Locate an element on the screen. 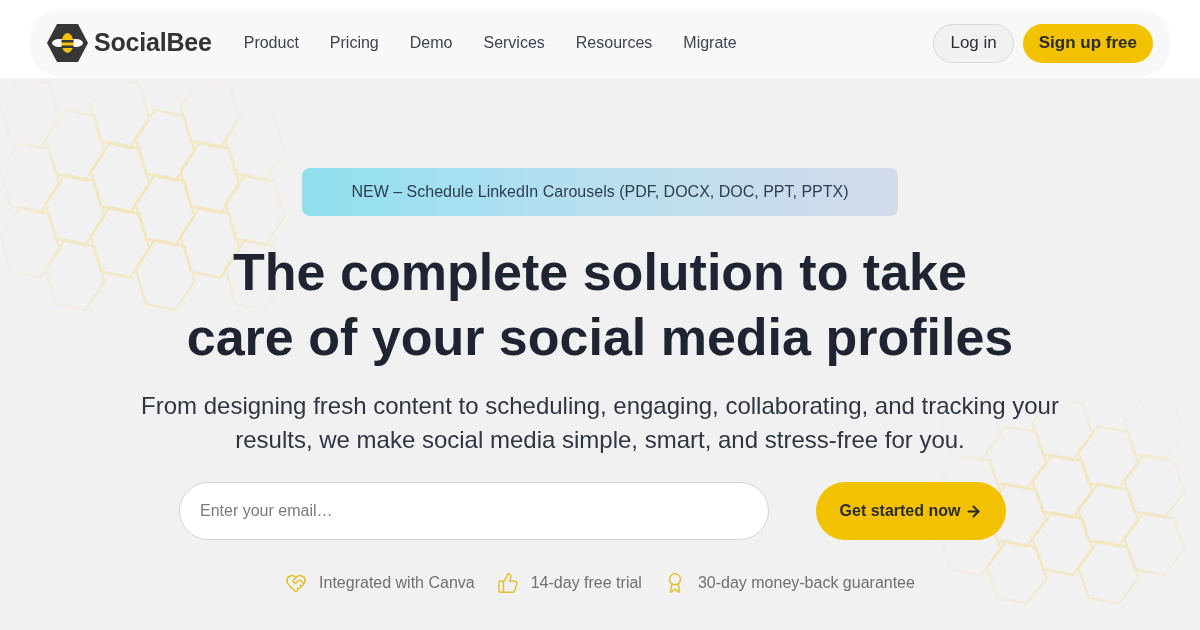 The width and height of the screenshot is (1200, 630). nav-link: Migrate is located at coordinates (710, 43).